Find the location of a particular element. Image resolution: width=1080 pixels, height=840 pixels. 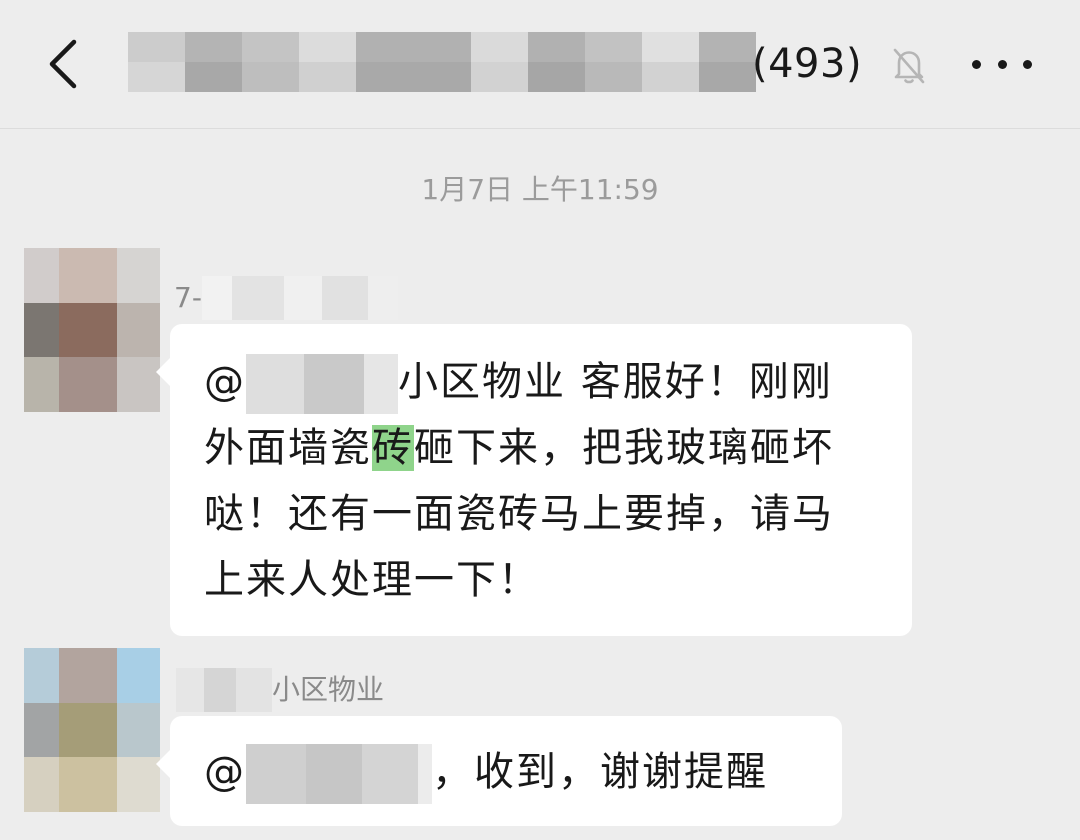

message-line: 外面墙瓷砖砸下来，把我玻璃砸坏 is located at coordinates (519, 448).